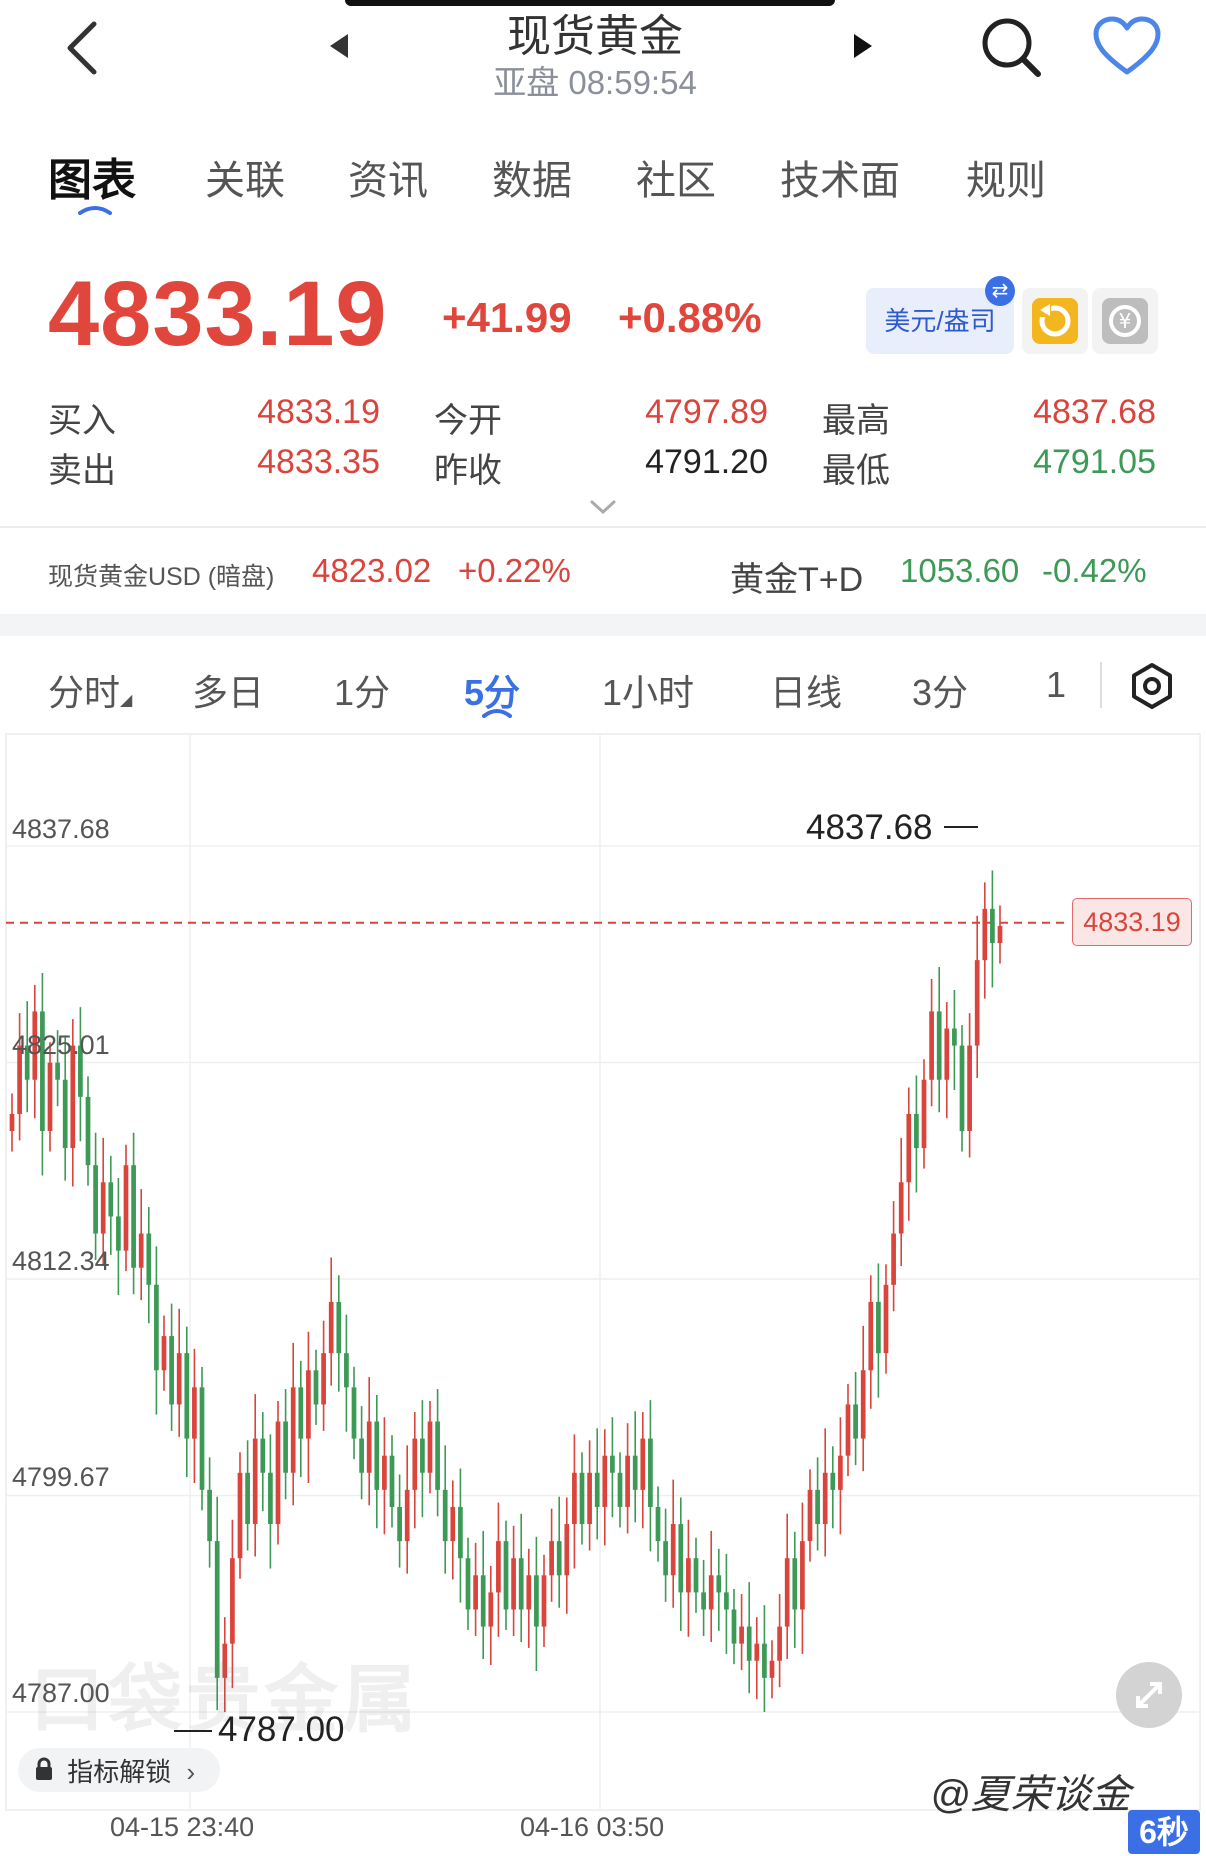  I want to click on currency-button: ¥, so click(1125, 321).